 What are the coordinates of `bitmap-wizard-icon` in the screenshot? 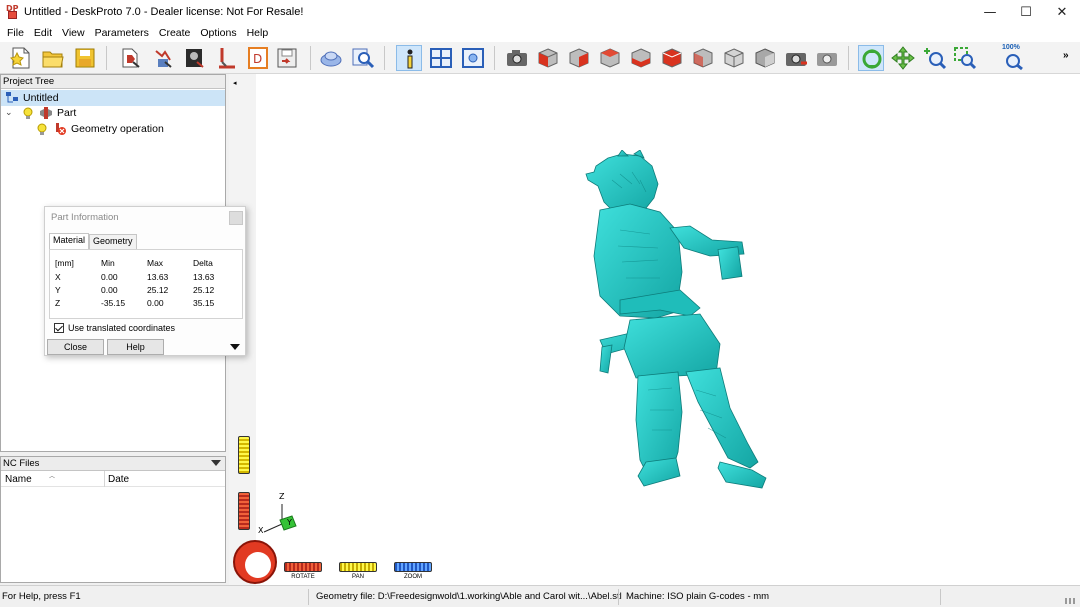 It's located at (195, 58).